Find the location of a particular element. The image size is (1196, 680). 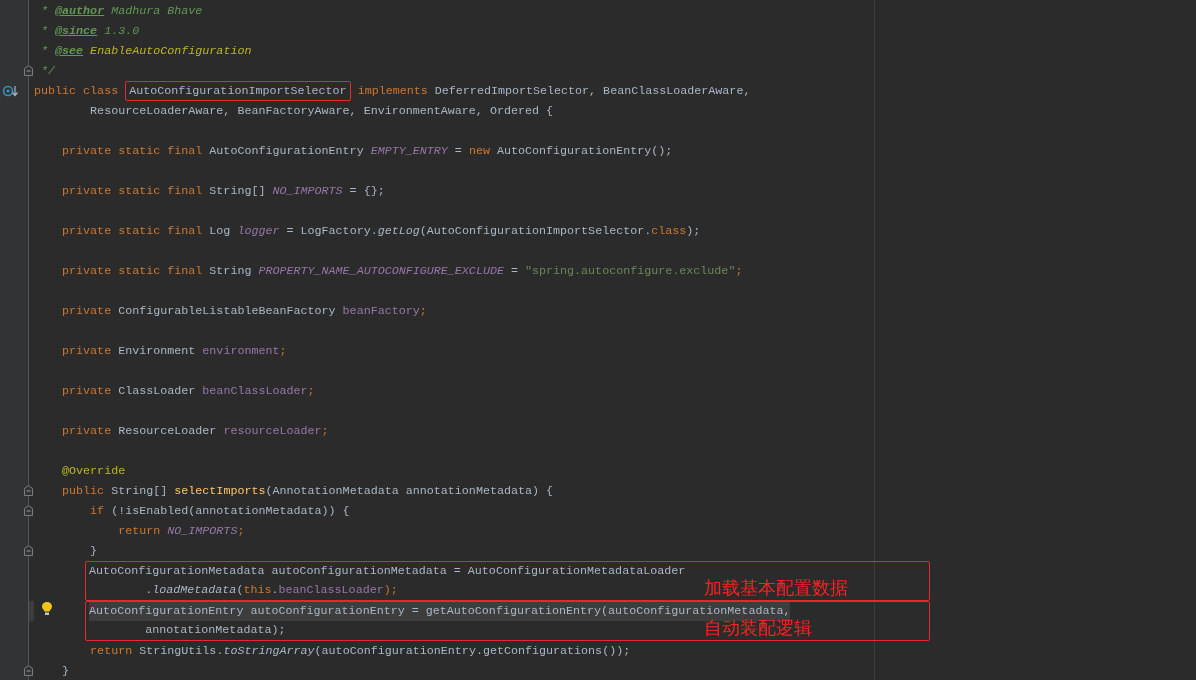

code-line: return StringUtils.toStringArray(autoConfigurationEntry.getConfigurations()); is located at coordinates (360, 651).